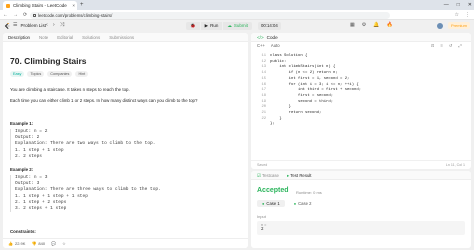 The width and height of the screenshot is (474, 250). I want to click on dislike-button: 👎 840, so click(38, 243).